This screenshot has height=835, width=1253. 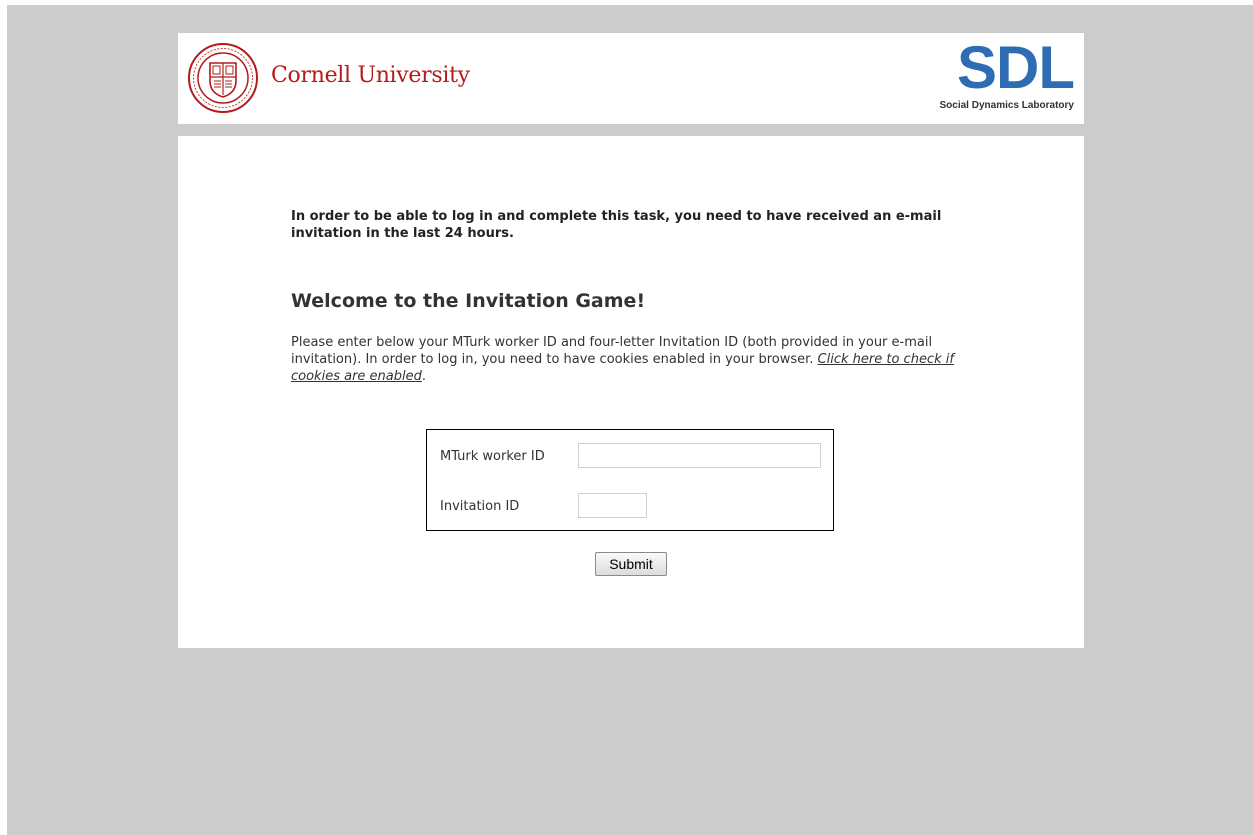 What do you see at coordinates (631, 564) in the screenshot?
I see `submit-button: Submit` at bounding box center [631, 564].